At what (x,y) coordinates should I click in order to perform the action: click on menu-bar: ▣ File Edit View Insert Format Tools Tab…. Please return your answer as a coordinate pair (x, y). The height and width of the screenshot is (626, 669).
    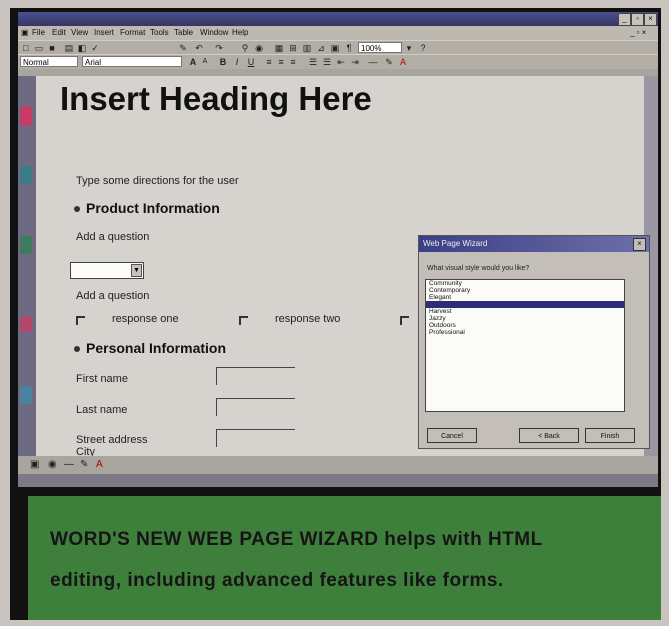
    Looking at the image, I should click on (338, 33).